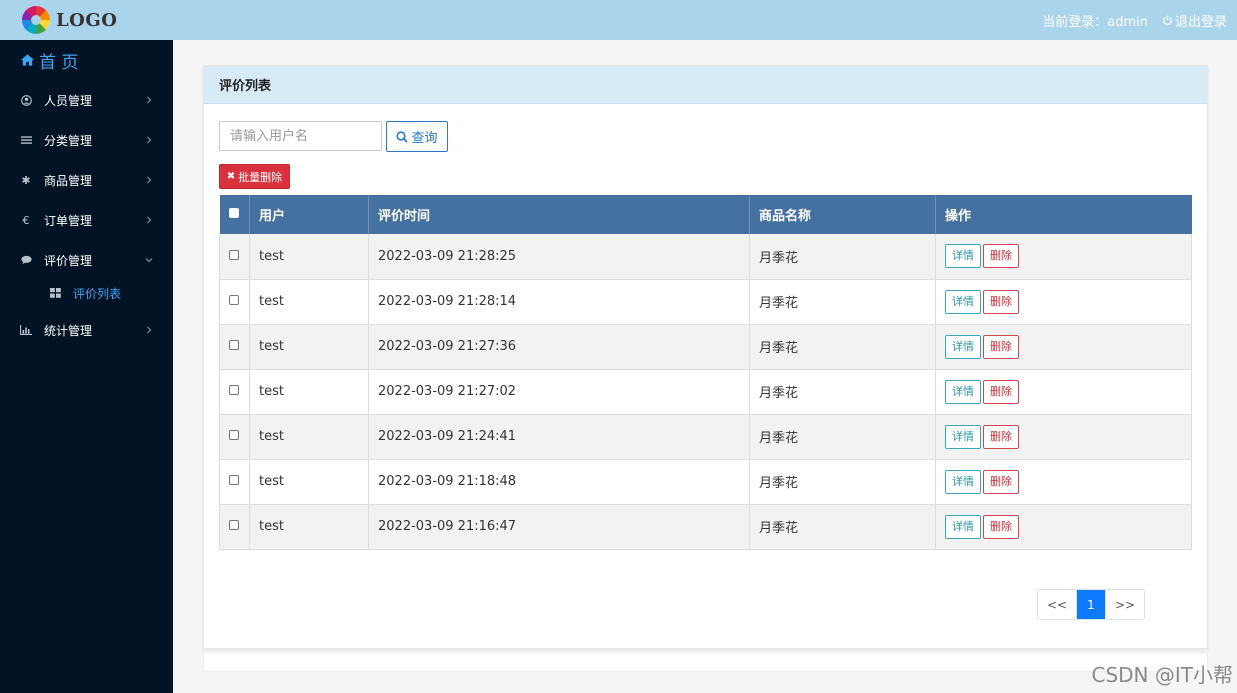  I want to click on username-search-input, so click(300, 136).